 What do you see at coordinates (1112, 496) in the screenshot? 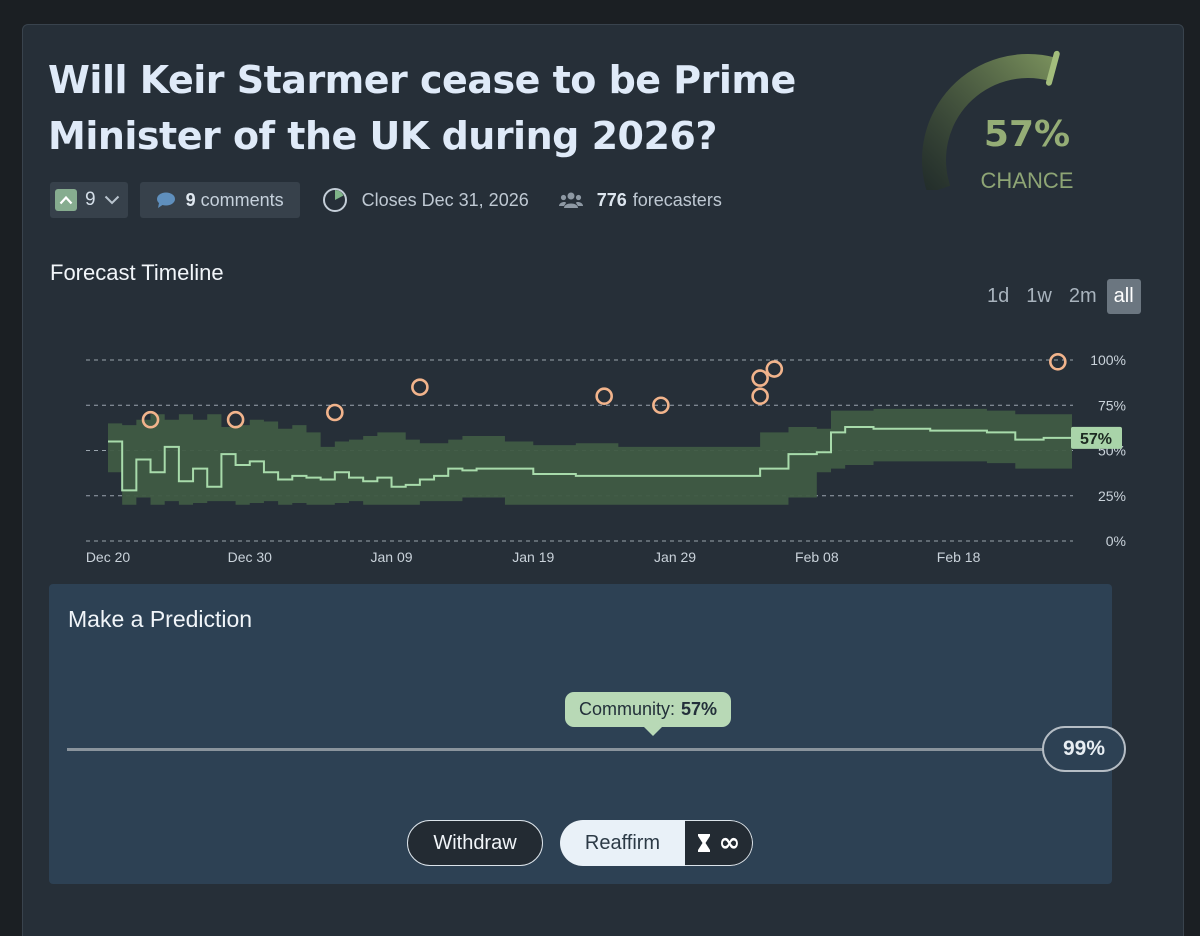
I see `y-tick-label: 25%` at bounding box center [1112, 496].